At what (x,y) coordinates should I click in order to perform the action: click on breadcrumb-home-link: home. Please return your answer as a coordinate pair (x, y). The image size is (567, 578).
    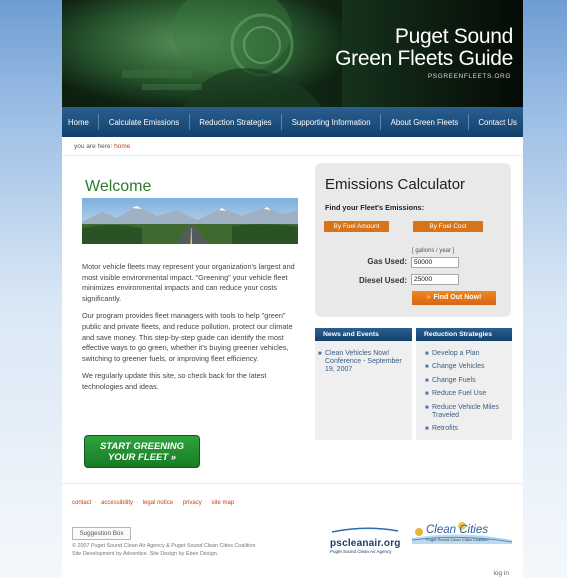
    Looking at the image, I should click on (122, 146).